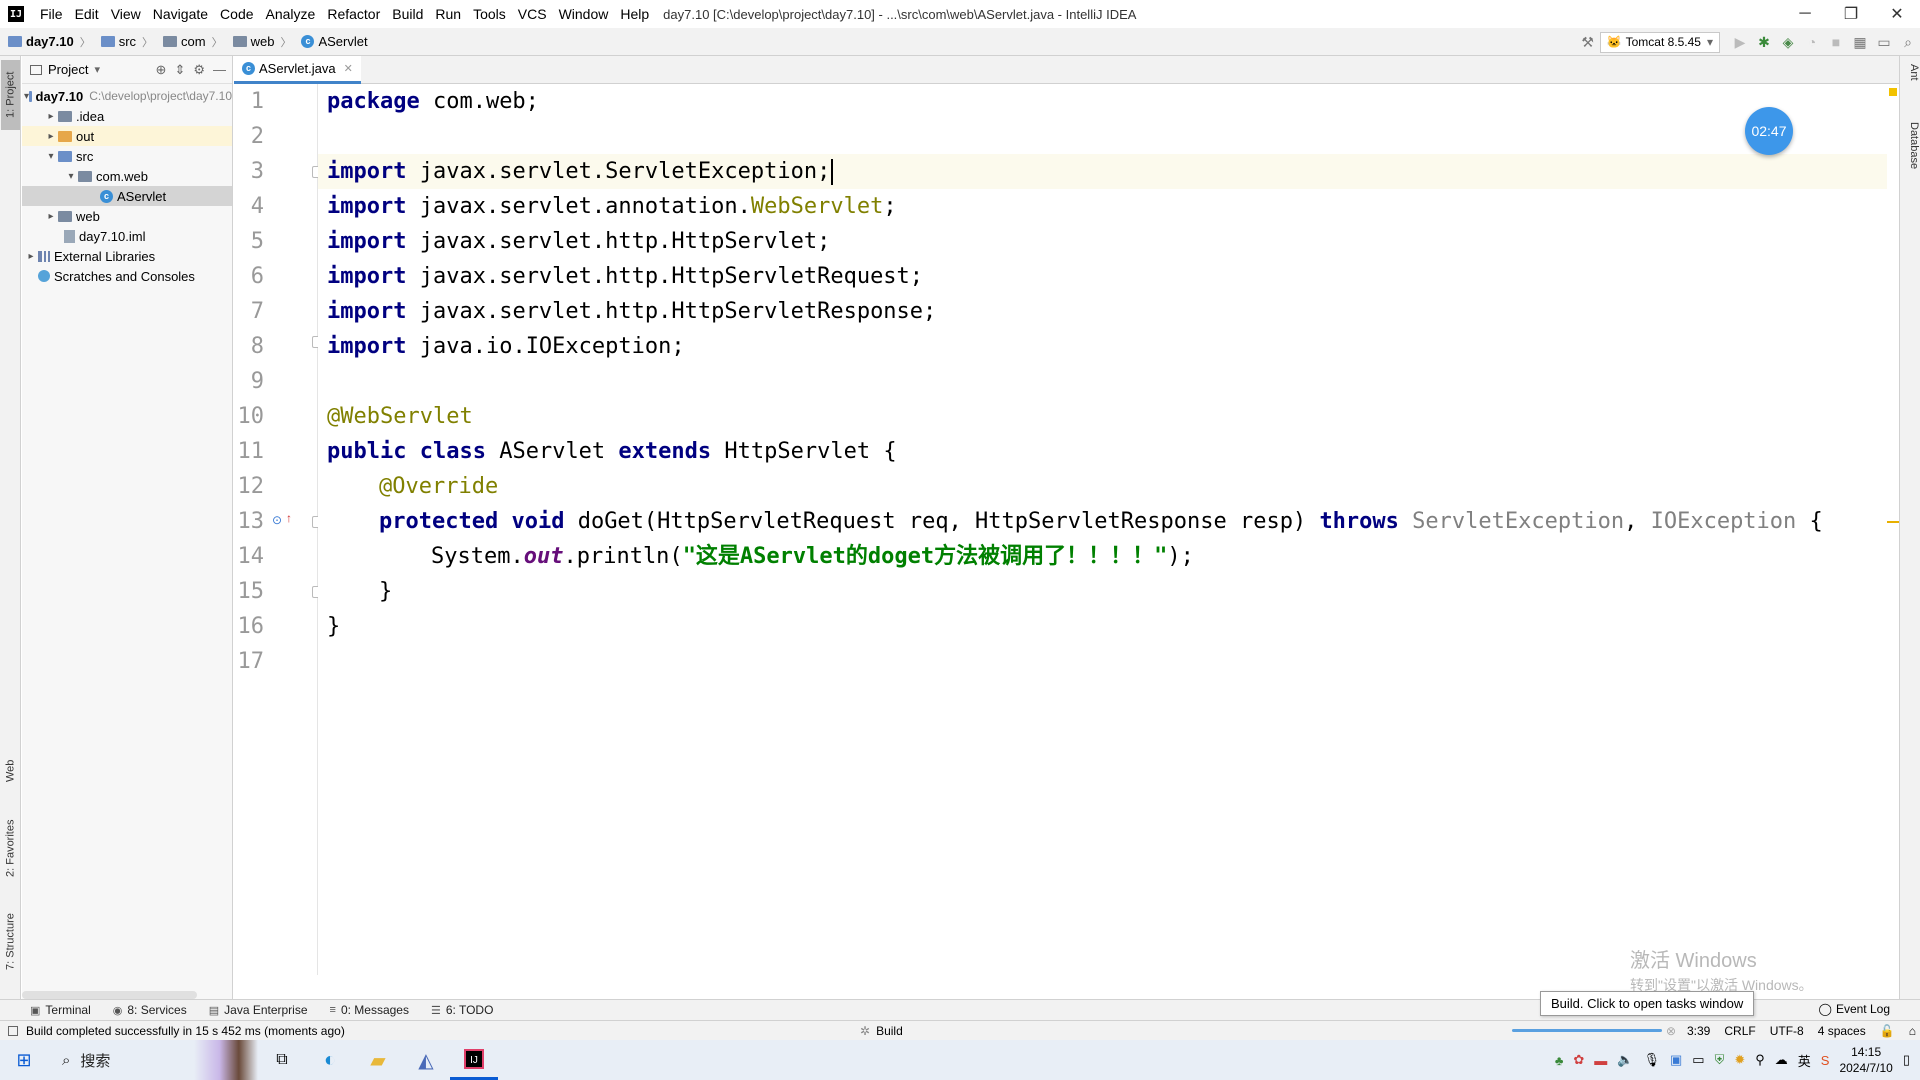  I want to click on menu-file: File, so click(51, 14).